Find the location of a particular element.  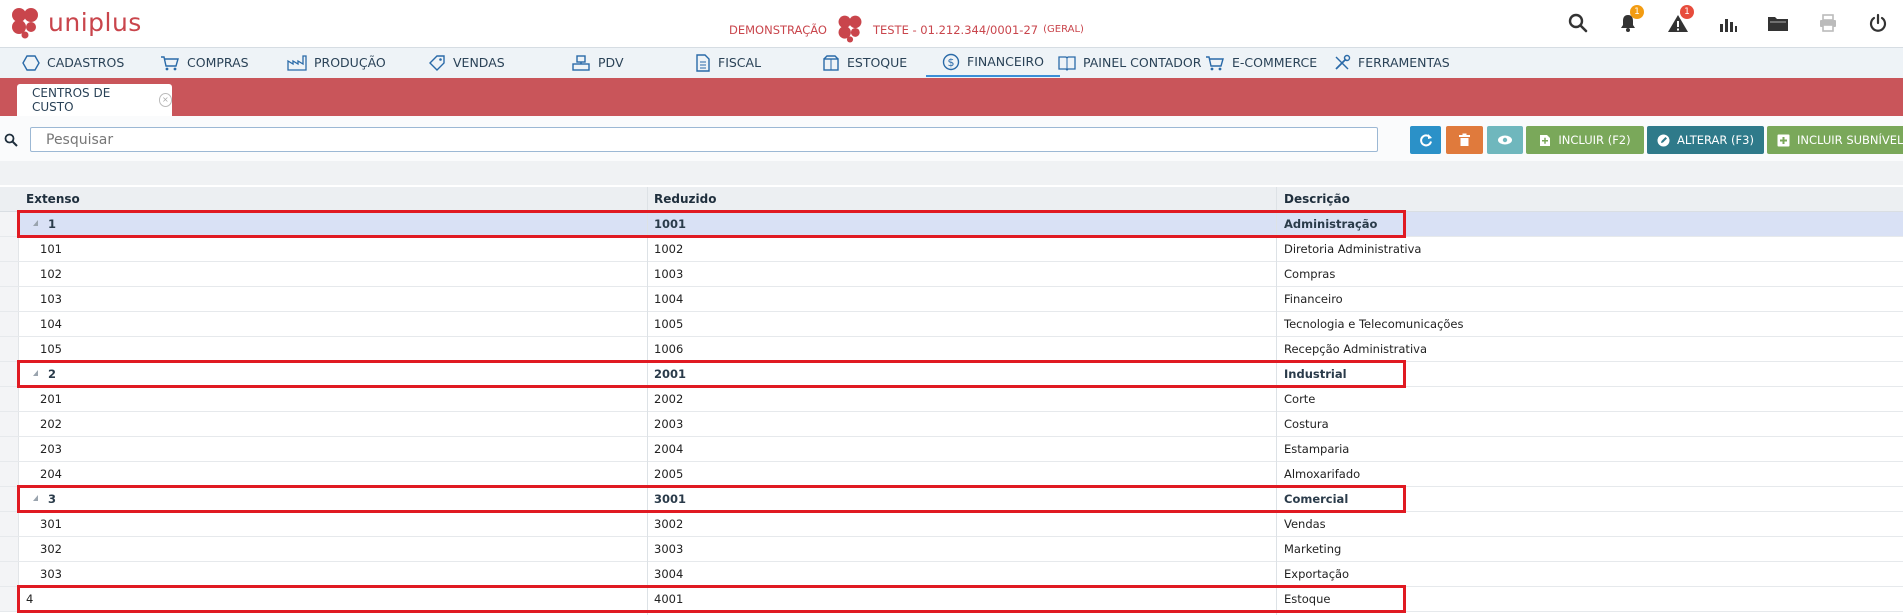

cell-extenso: 102 is located at coordinates (51, 274).